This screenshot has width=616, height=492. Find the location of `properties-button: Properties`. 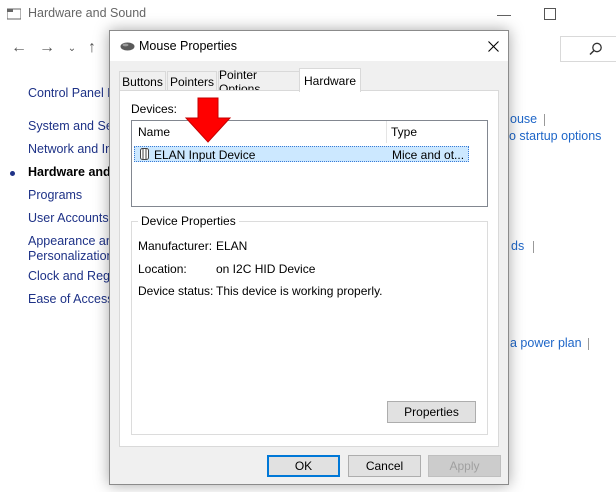

properties-button: Properties is located at coordinates (431, 412).